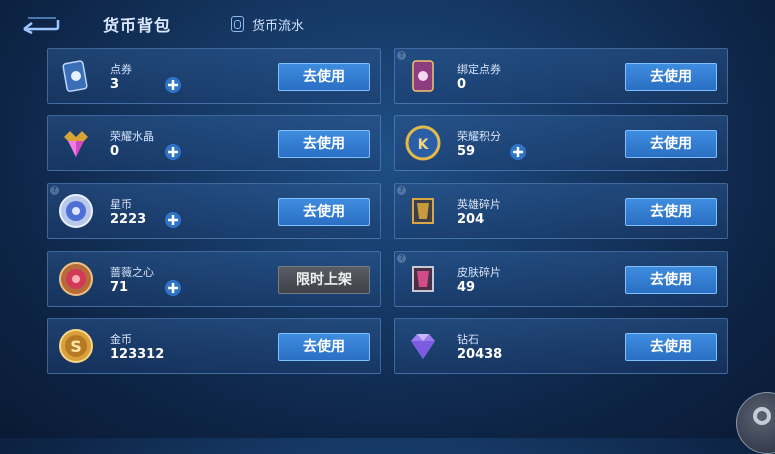 The width and height of the screenshot is (775, 454). What do you see at coordinates (76, 144) in the screenshot?
I see `glory-crystal-icon` at bounding box center [76, 144].